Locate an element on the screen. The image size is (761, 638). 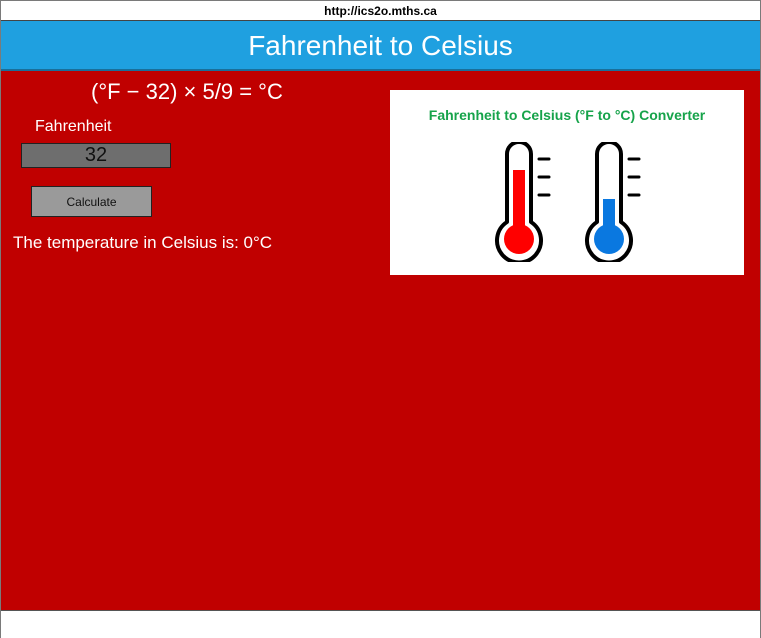
page-header: Fahrenheit to Celsius is located at coordinates (380, 46).